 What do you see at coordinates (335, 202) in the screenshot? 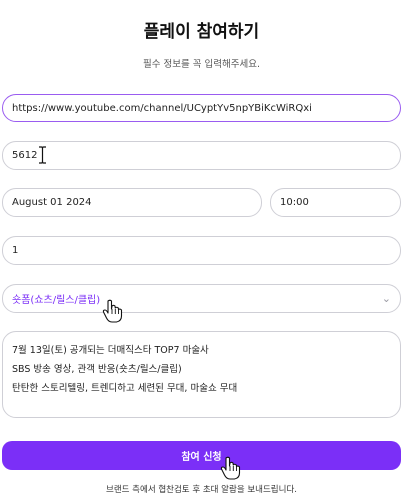
I see `time-input: 10:00` at bounding box center [335, 202].